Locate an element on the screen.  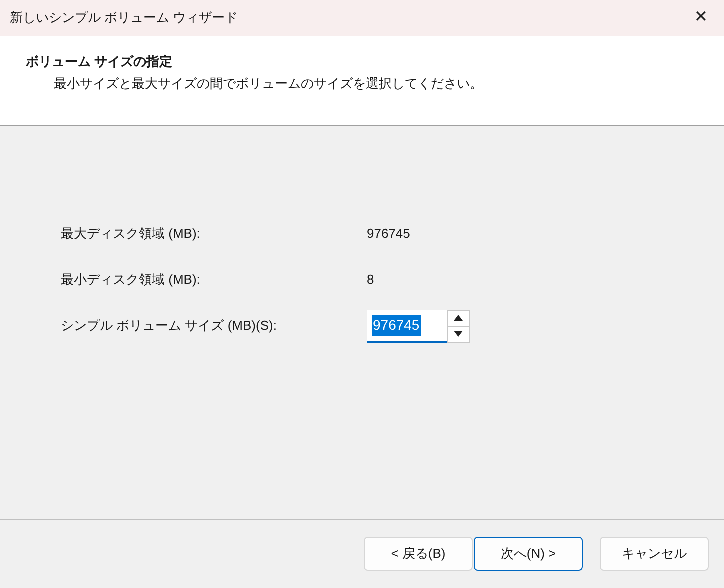
up-arrow-icon is located at coordinates (458, 318).